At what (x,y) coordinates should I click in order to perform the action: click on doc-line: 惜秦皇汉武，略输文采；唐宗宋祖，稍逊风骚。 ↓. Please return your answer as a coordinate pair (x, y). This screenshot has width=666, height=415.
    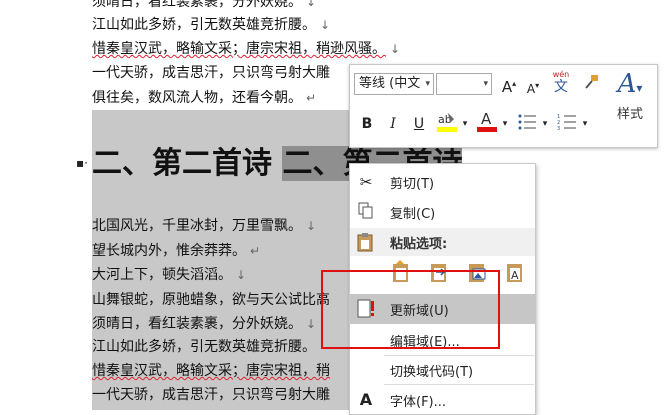
    Looking at the image, I should click on (246, 49).